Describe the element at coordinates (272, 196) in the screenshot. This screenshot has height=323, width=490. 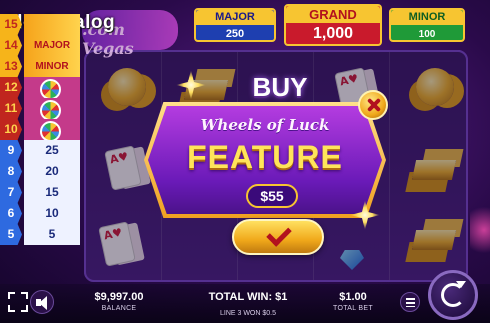
I see `feature-price: $55` at that location.